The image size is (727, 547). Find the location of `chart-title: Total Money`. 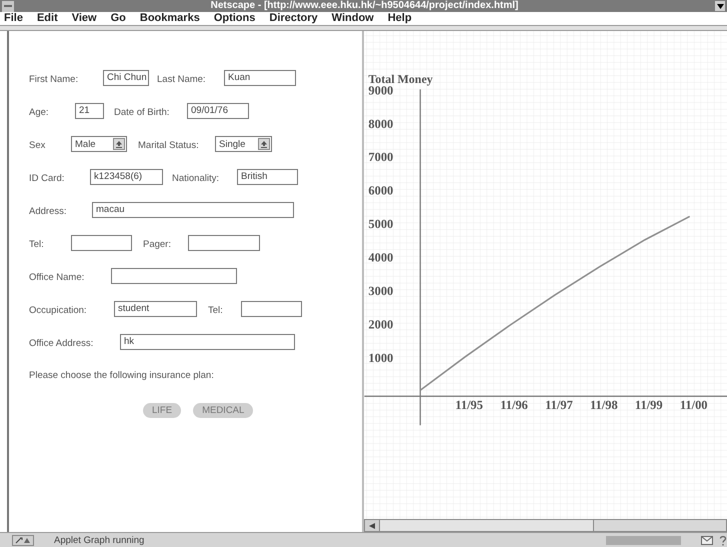

chart-title: Total Money is located at coordinates (400, 79).